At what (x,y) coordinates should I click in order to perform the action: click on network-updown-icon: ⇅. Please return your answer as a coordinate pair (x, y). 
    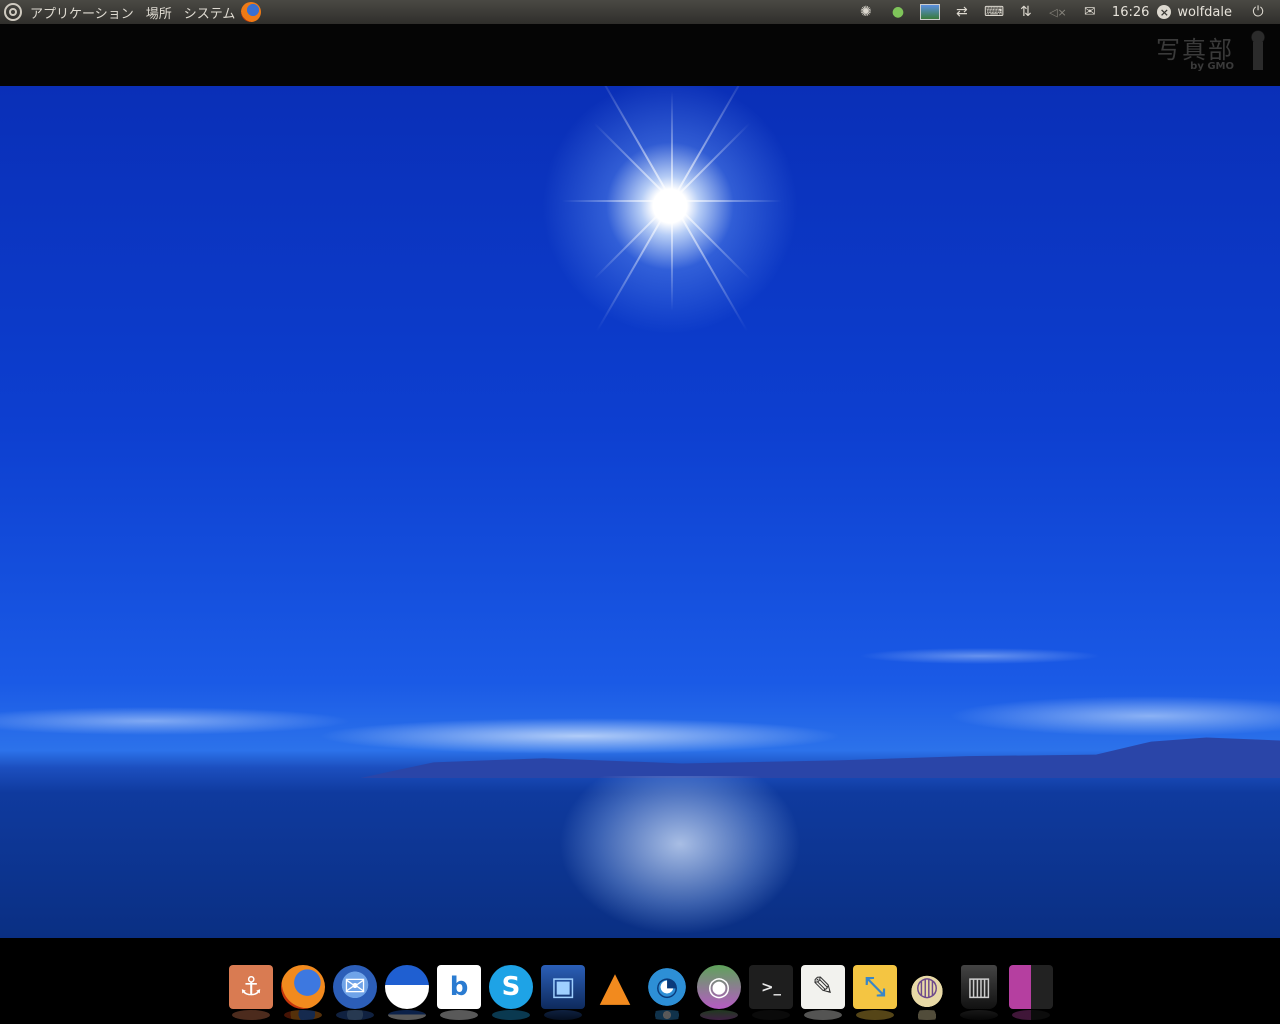
    Looking at the image, I should click on (1026, 12).